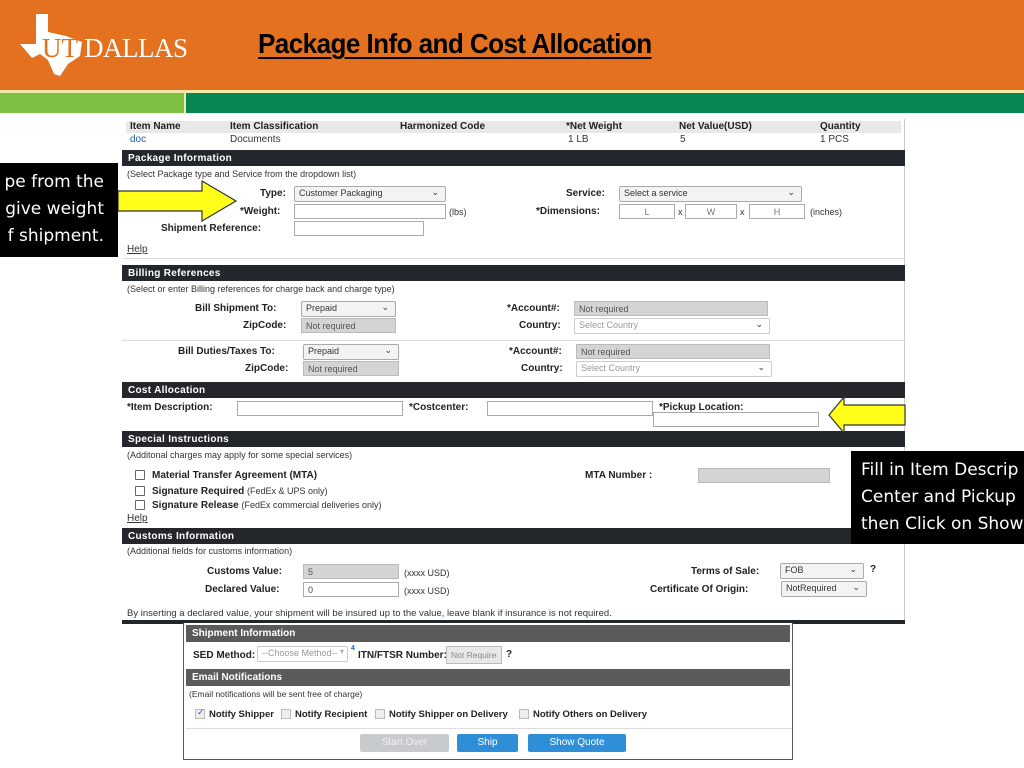 Image resolution: width=1024 pixels, height=768 pixels. I want to click on sed-method-value: --Choose Method--, so click(300, 653).